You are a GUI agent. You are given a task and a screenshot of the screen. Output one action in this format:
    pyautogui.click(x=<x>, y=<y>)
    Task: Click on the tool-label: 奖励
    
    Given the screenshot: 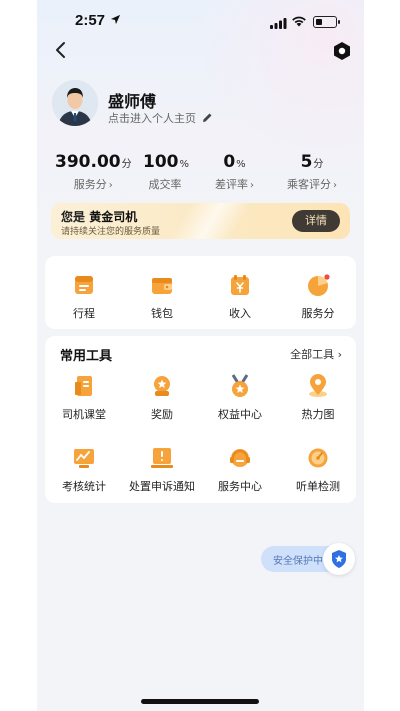 What is the action you would take?
    pyautogui.click(x=162, y=414)
    